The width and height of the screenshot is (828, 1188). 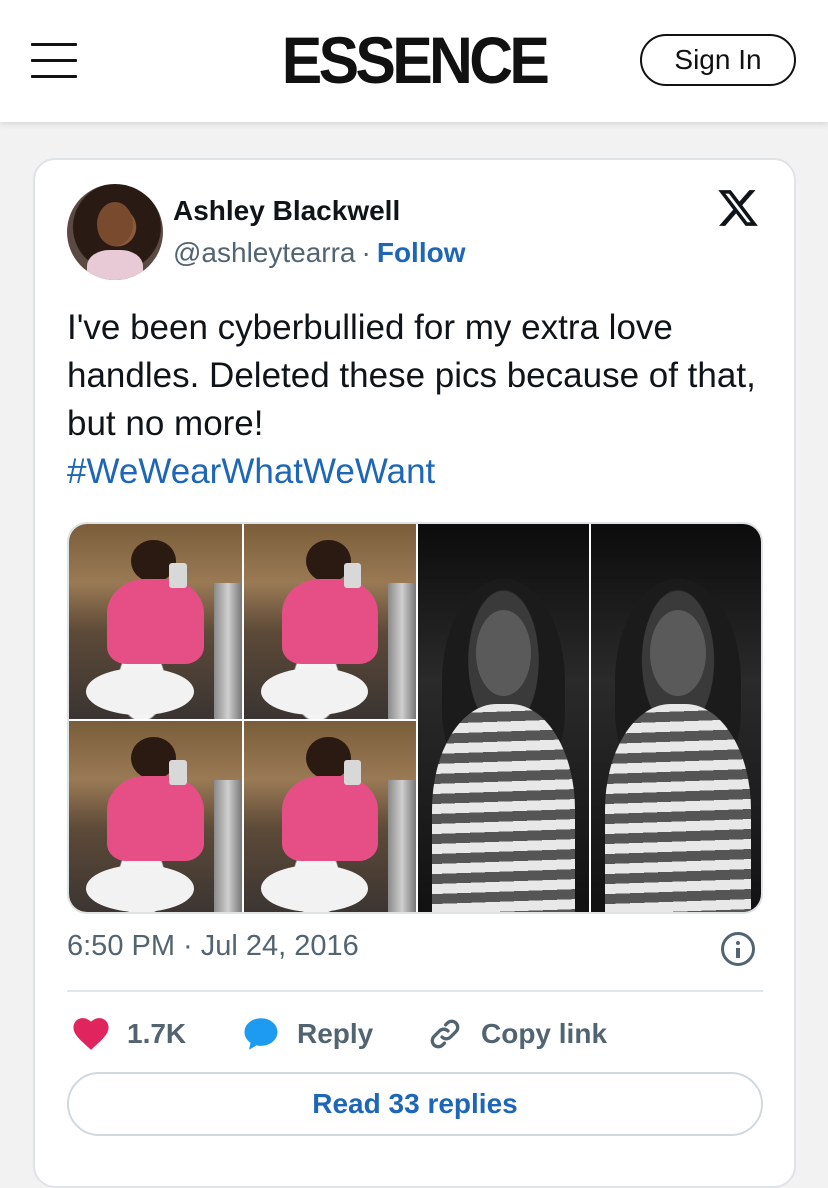 What do you see at coordinates (445, 1034) in the screenshot?
I see `link-chain-icon` at bounding box center [445, 1034].